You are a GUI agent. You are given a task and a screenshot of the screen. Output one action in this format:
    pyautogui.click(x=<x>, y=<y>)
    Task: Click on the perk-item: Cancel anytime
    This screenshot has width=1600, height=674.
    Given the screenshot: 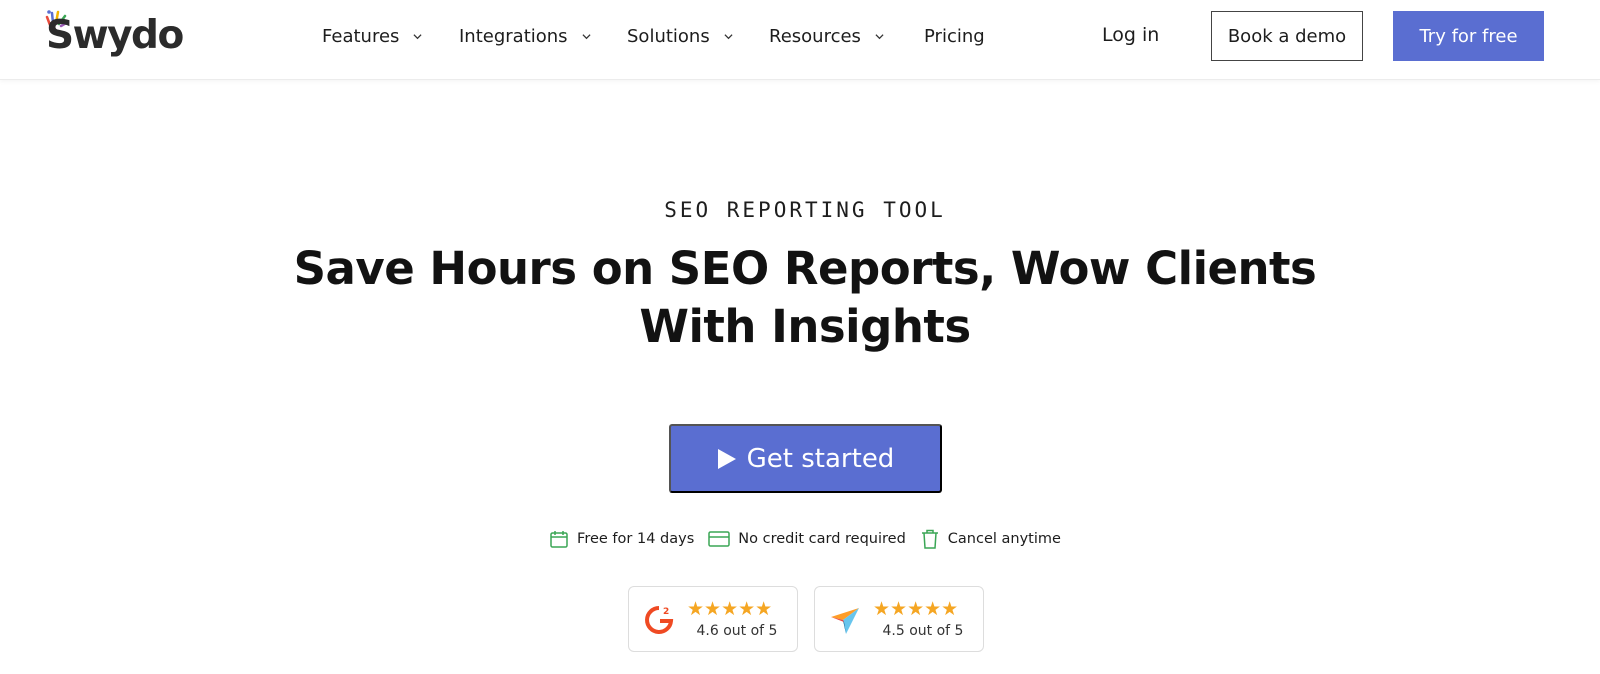 What is the action you would take?
    pyautogui.click(x=990, y=539)
    